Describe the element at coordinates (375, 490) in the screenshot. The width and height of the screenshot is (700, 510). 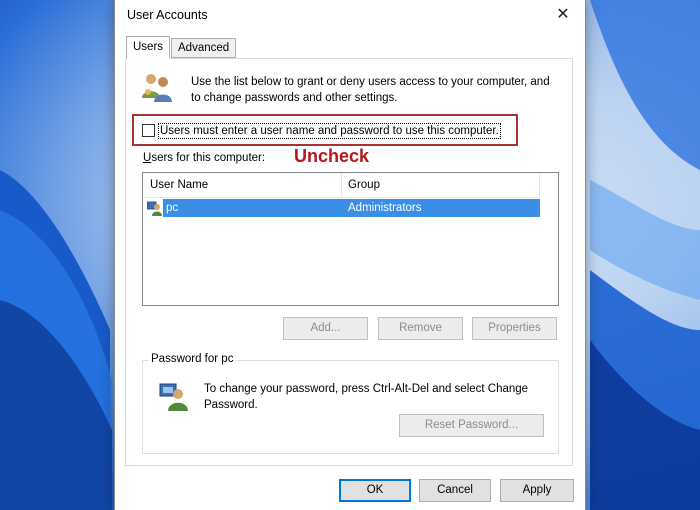
I see `ok-button: OK` at that location.